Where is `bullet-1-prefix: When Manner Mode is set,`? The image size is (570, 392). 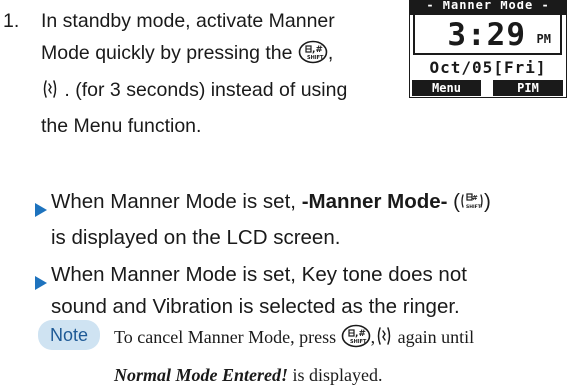
bullet-1-prefix: When Manner Mode is set, is located at coordinates (173, 201).